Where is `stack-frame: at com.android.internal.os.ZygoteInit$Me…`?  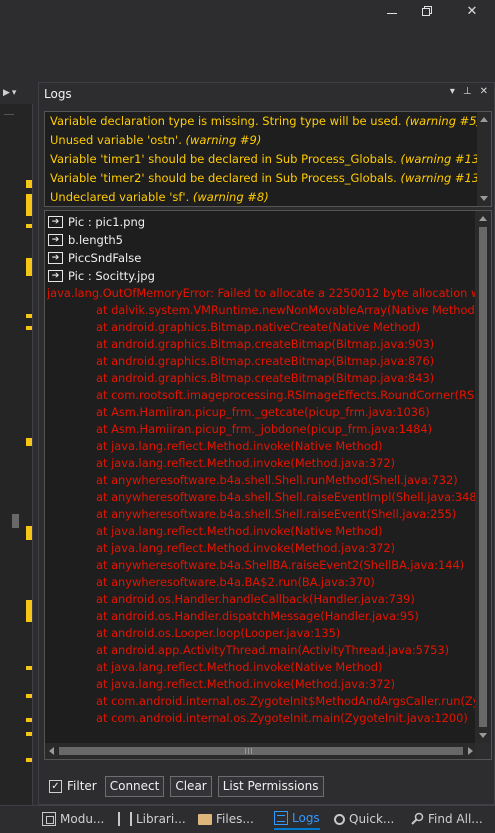 stack-frame: at com.android.internal.os.ZygoteInit$Me… is located at coordinates (260, 701).